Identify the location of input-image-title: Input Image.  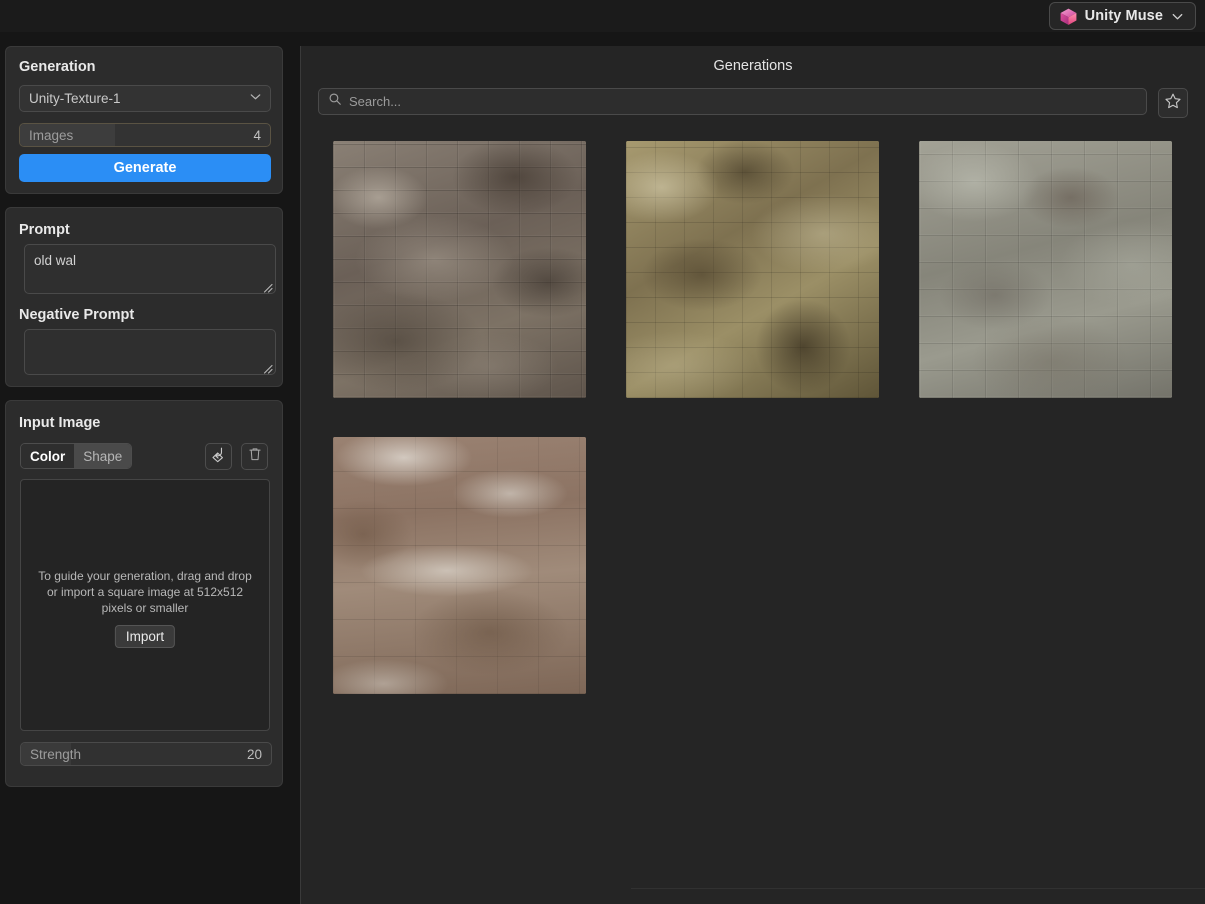
(60, 423).